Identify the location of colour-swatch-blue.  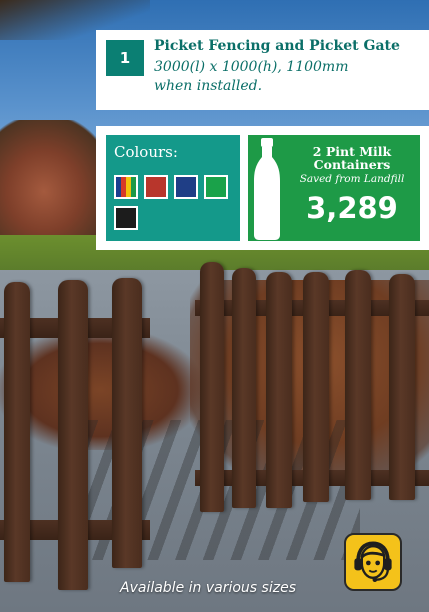
(186, 187).